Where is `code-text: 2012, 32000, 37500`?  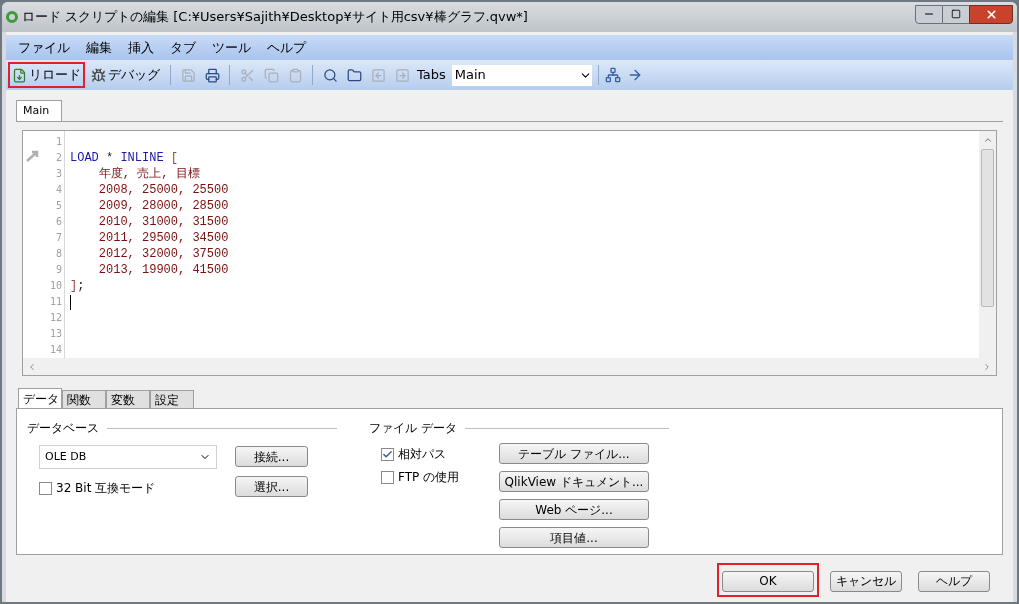
code-text: 2012, 32000, 37500 is located at coordinates (163, 254).